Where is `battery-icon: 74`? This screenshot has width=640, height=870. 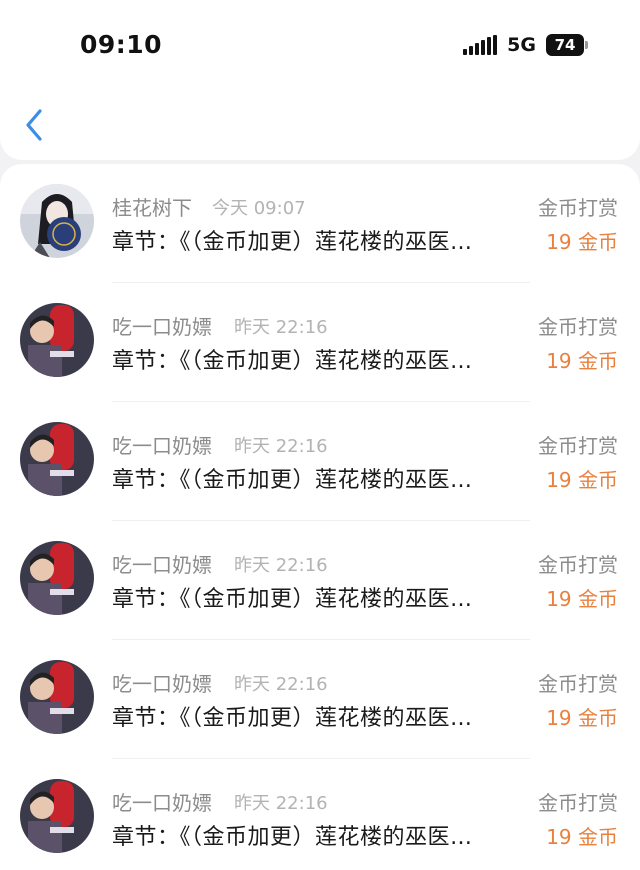
battery-icon: 74 is located at coordinates (565, 45).